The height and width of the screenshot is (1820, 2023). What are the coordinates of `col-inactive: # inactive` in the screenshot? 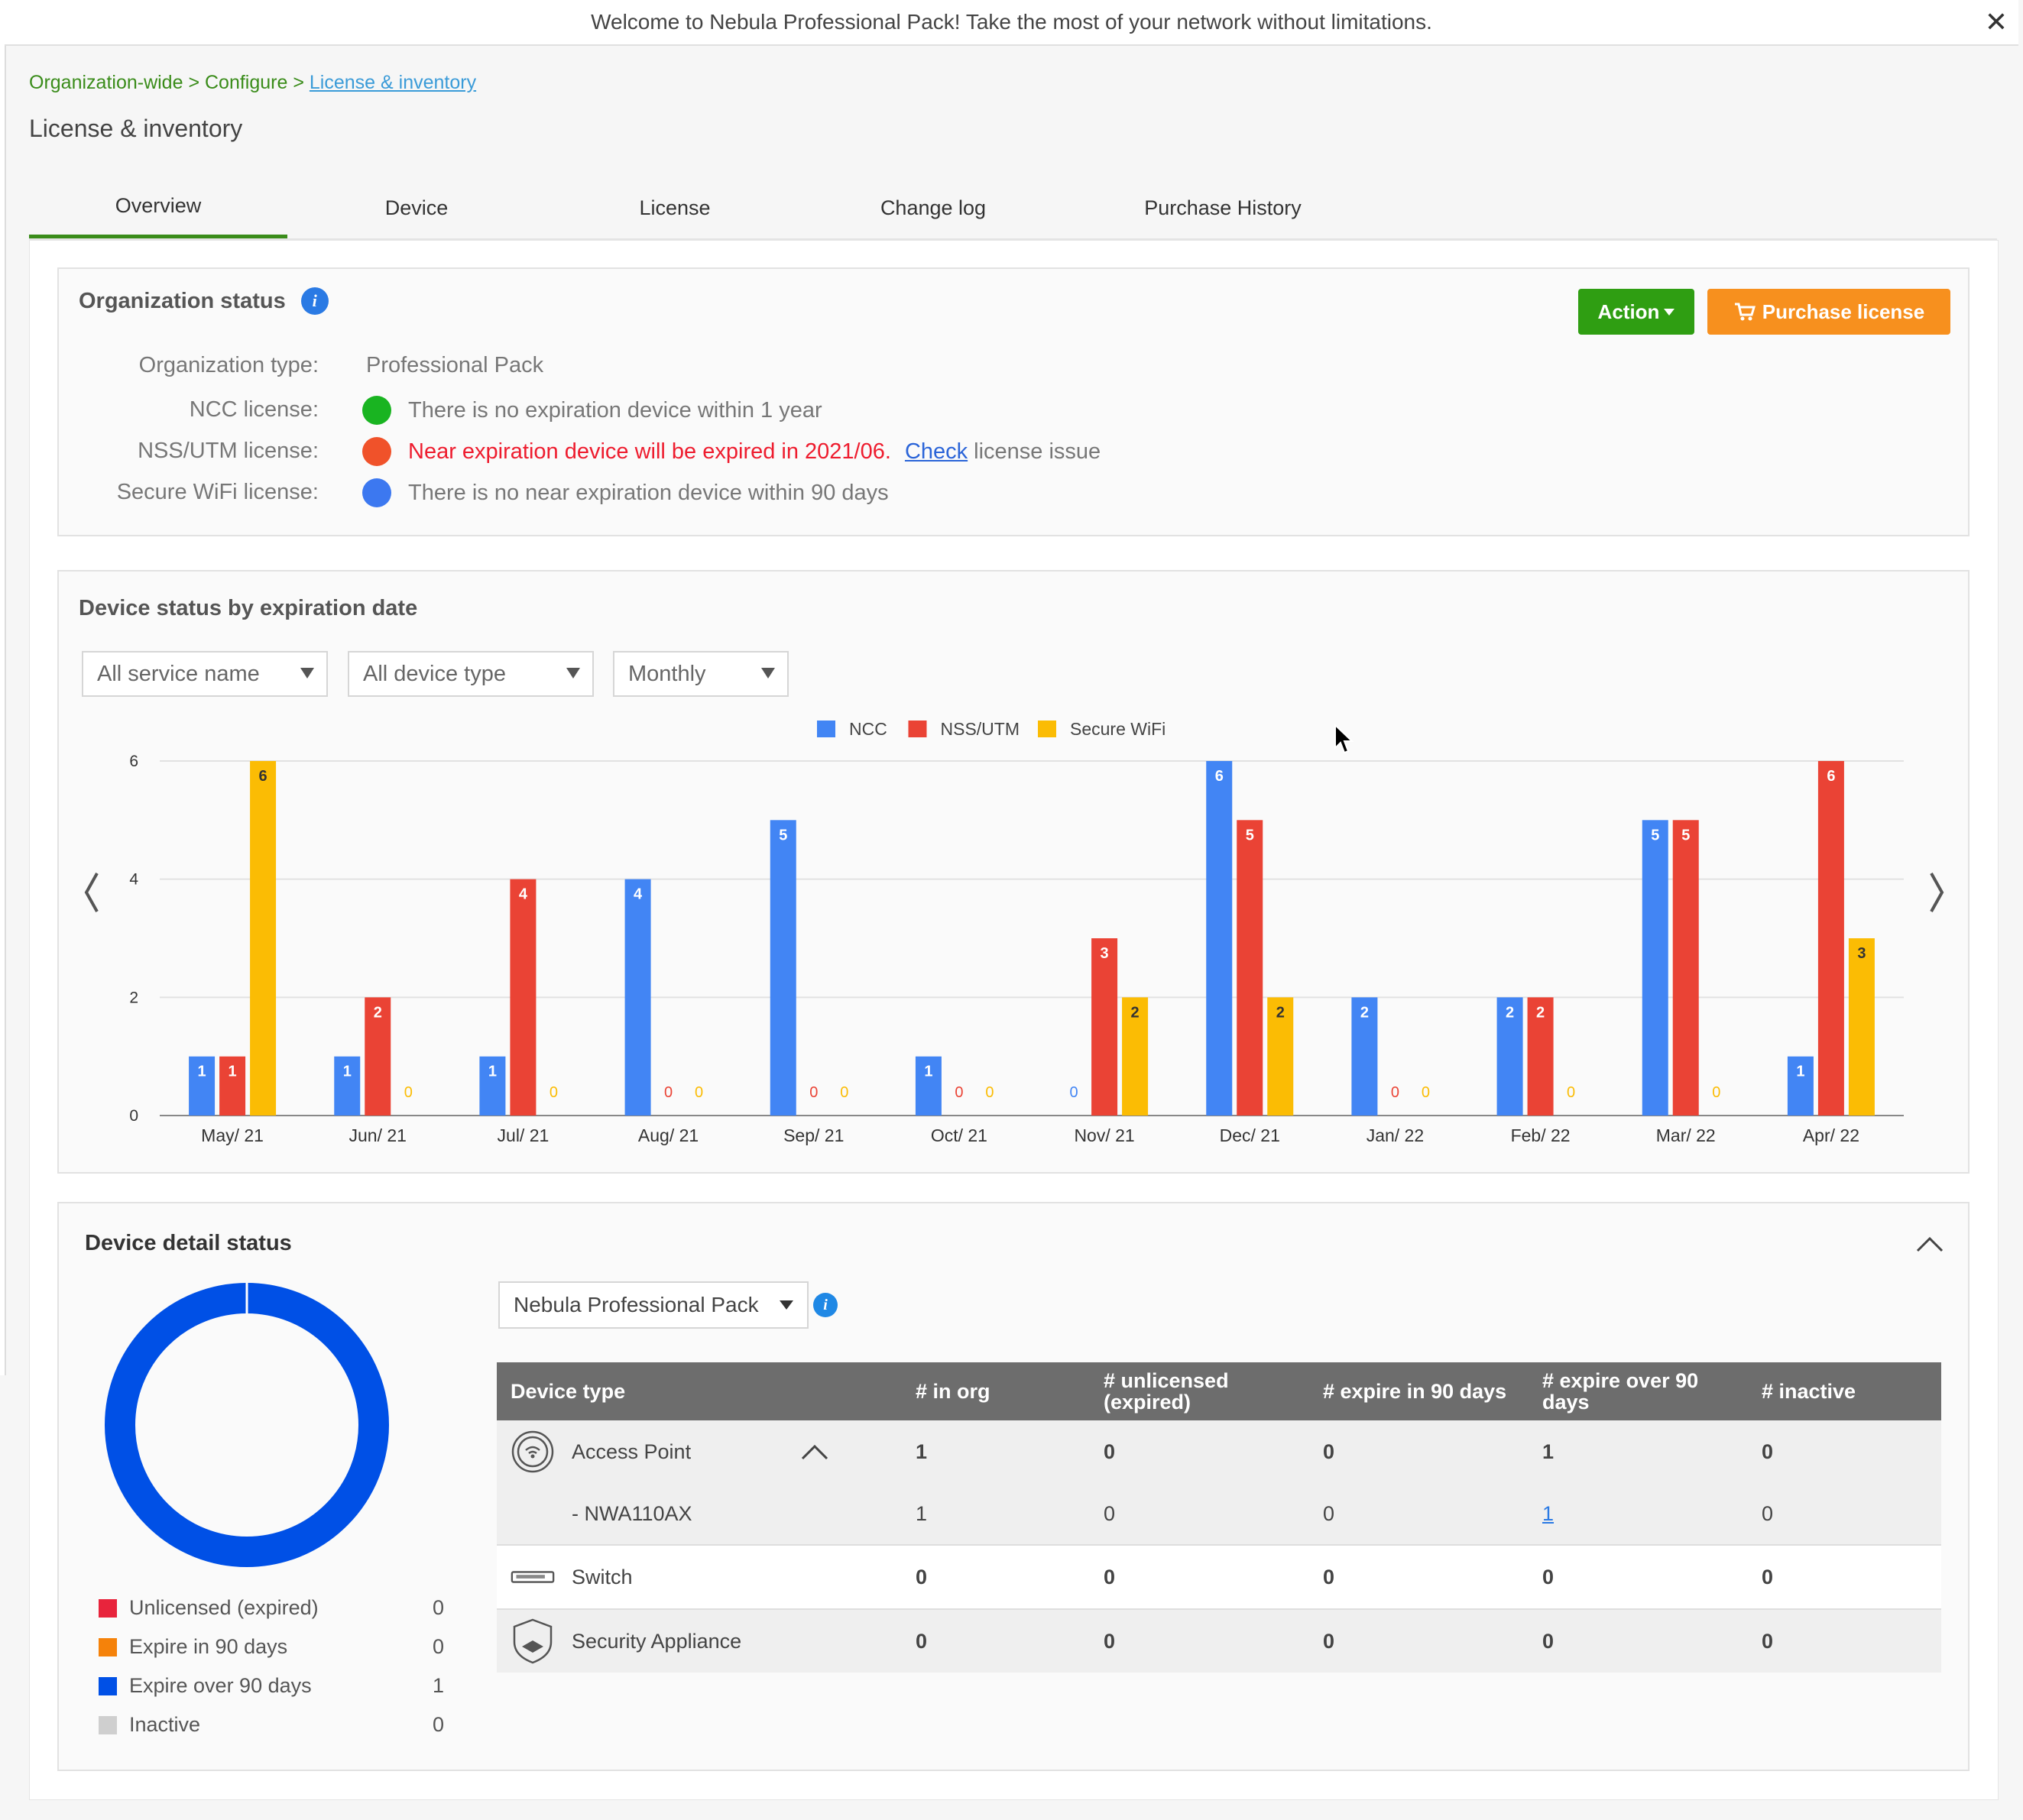 It's located at (1844, 1391).